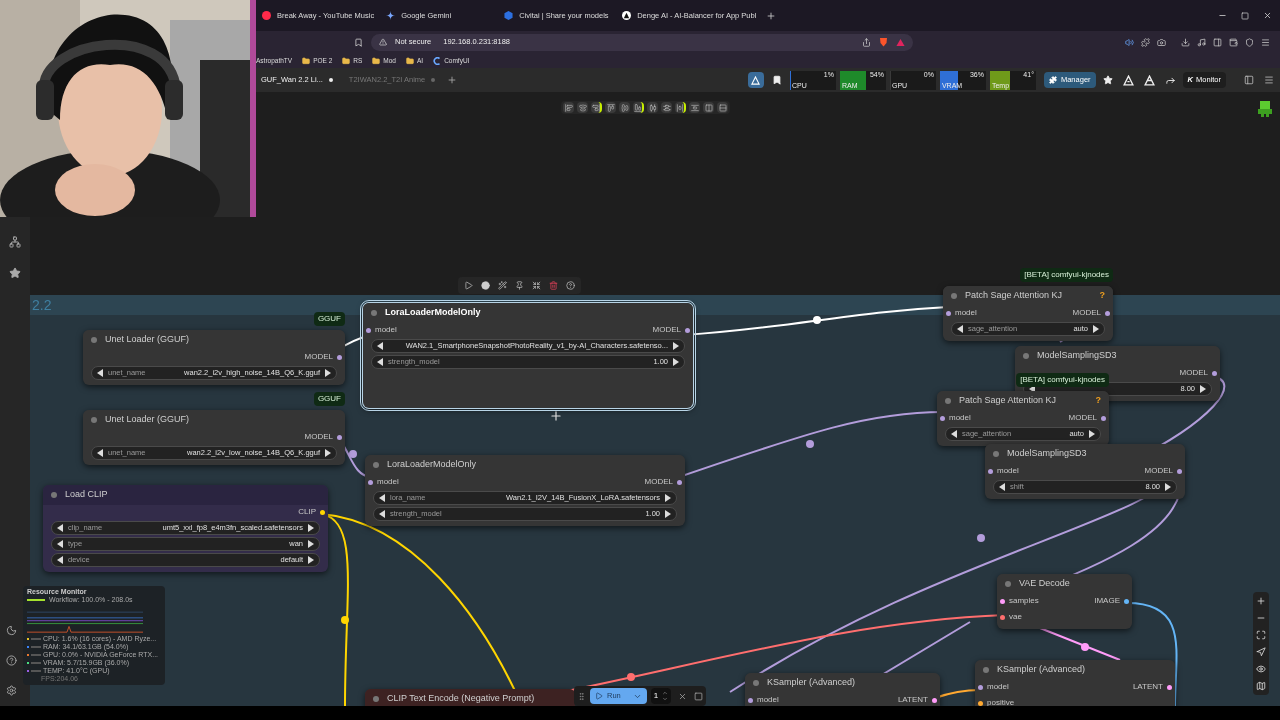  Describe the element at coordinates (461, 699) in the screenshot. I see `node-title: CLIP Text Encode (Negative Prompt)` at that location.